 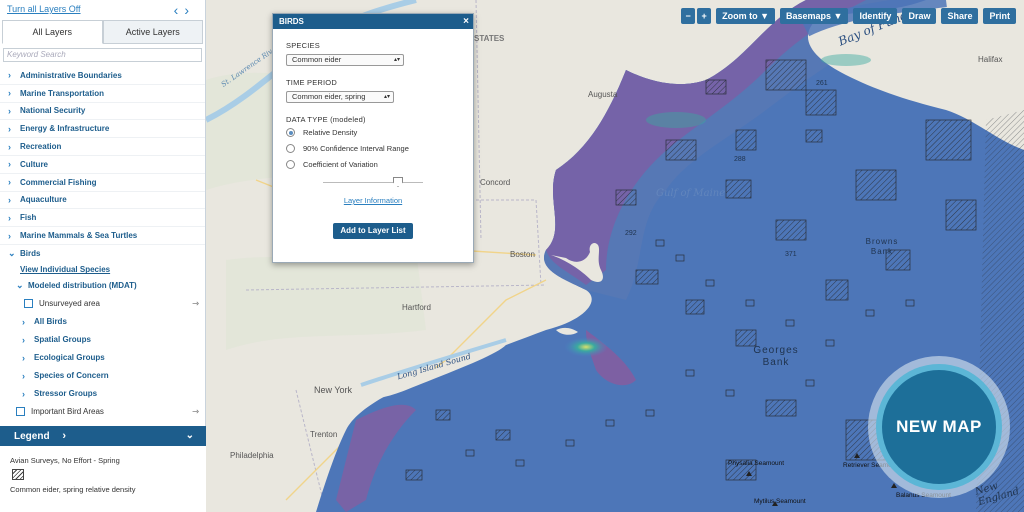 What do you see at coordinates (103, 436) in the screenshot?
I see `legend-header: Legend › ⌄` at bounding box center [103, 436].